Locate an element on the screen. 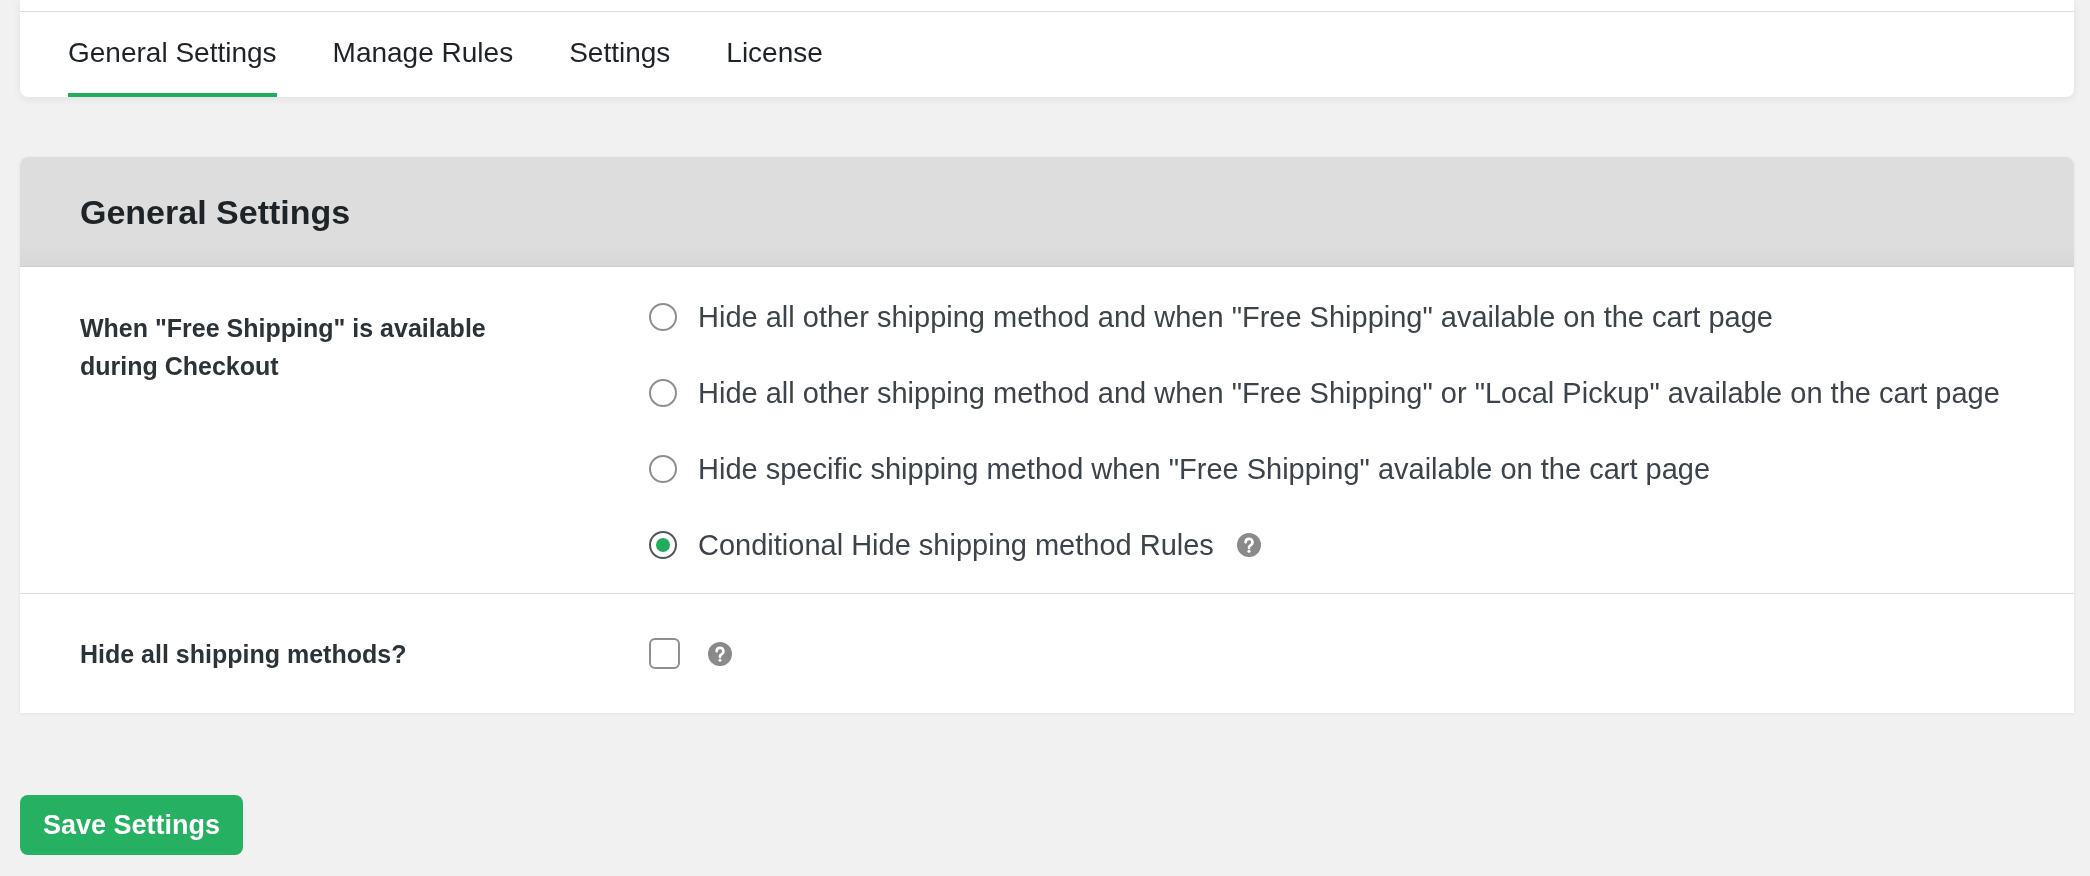  field-label: When "Free Shipping" is available during Checkout is located at coordinates (283, 347).